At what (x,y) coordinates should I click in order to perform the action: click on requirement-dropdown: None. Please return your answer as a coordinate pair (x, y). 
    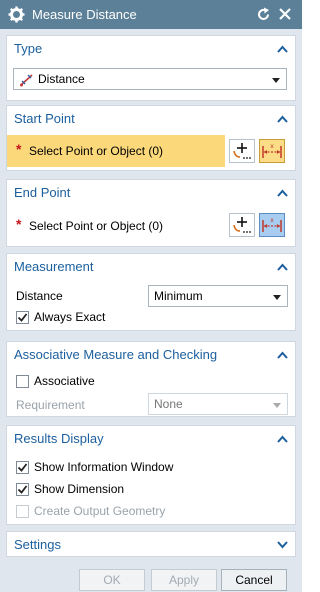
    Looking at the image, I should click on (218, 404).